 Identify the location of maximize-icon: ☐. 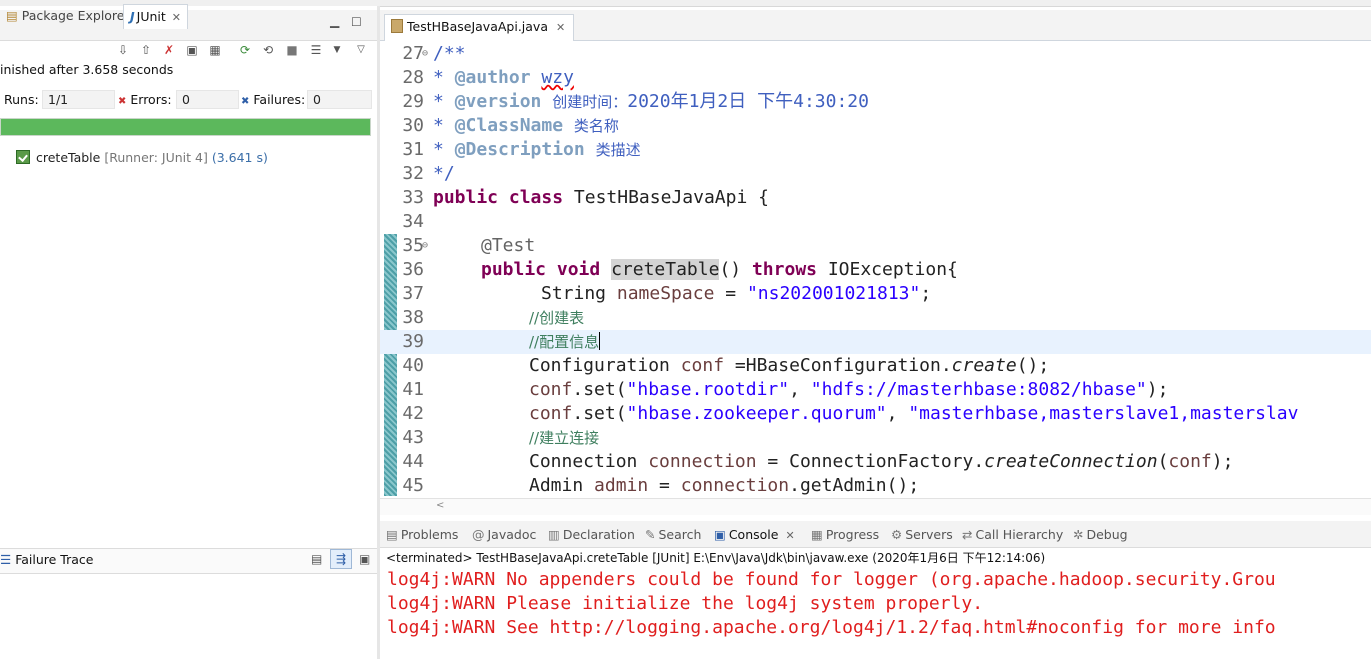
(356, 22).